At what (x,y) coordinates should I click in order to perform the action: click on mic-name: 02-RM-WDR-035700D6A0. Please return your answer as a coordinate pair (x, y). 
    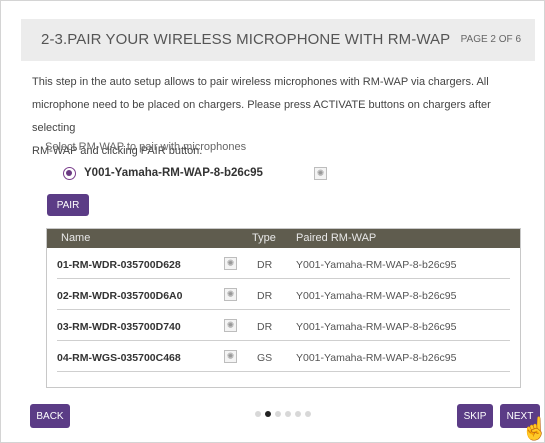
    Looking at the image, I should click on (120, 296).